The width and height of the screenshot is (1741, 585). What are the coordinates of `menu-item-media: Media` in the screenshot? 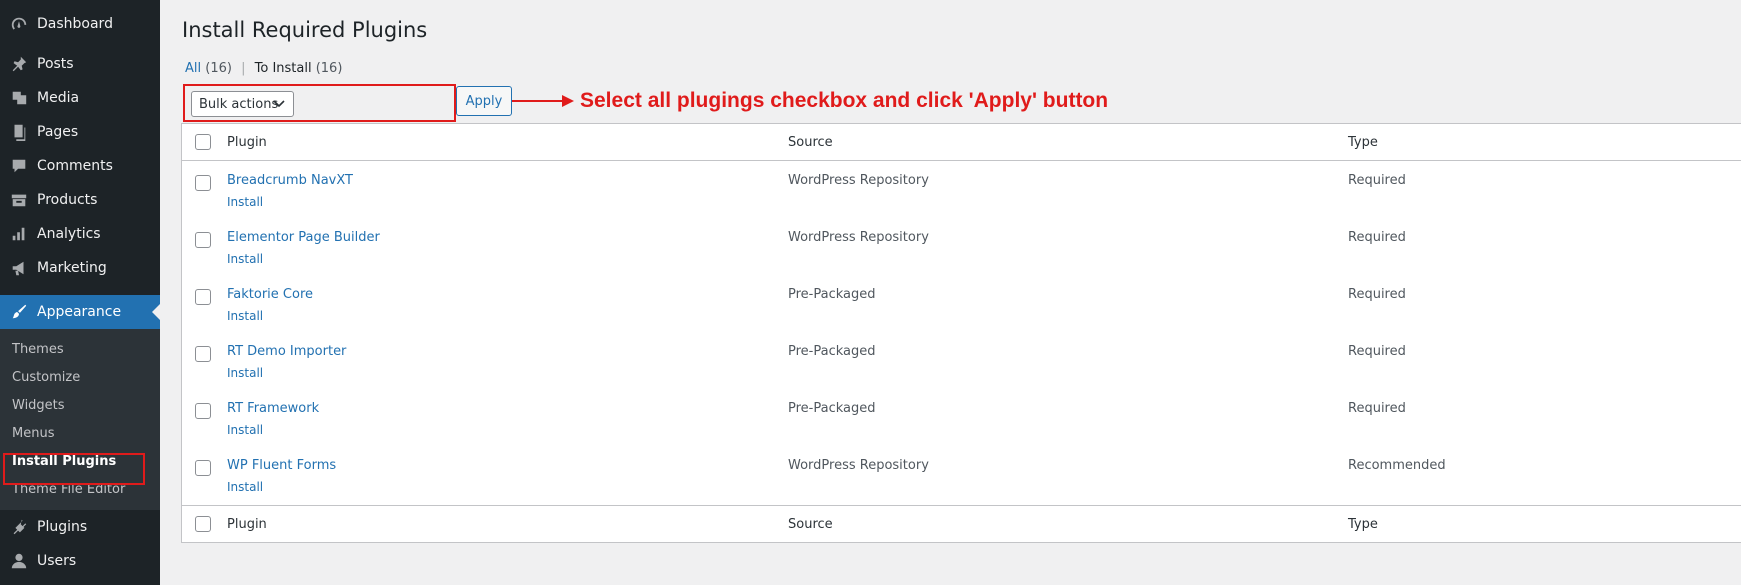 It's located at (80, 98).